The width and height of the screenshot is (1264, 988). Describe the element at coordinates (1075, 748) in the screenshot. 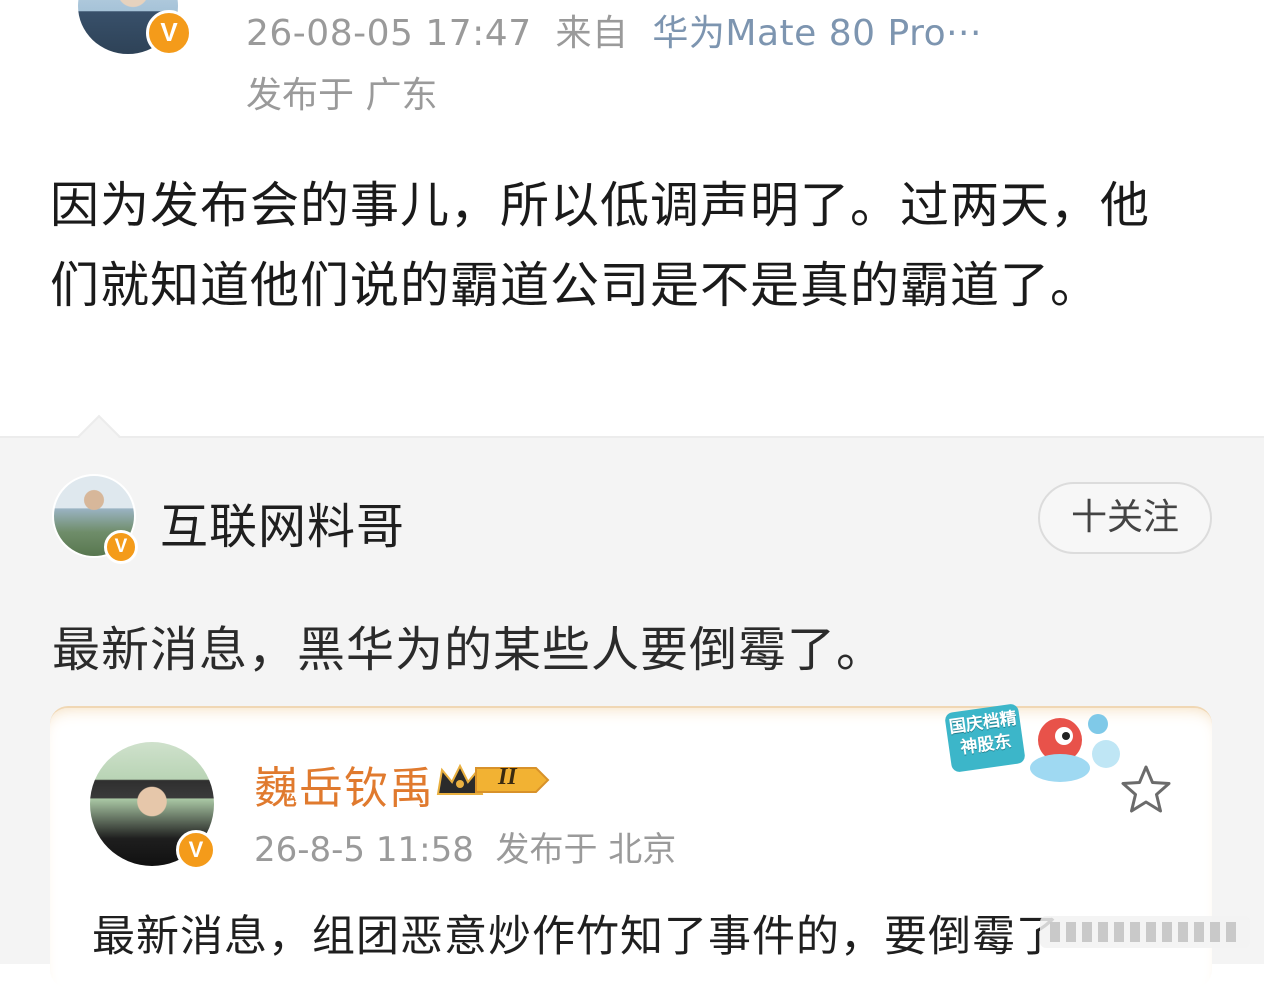

I see `mascot-icon` at that location.